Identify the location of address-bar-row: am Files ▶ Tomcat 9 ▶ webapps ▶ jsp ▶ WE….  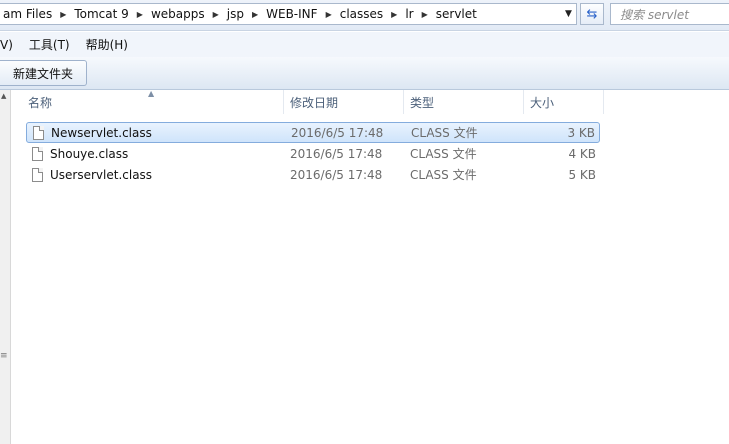
(364, 15).